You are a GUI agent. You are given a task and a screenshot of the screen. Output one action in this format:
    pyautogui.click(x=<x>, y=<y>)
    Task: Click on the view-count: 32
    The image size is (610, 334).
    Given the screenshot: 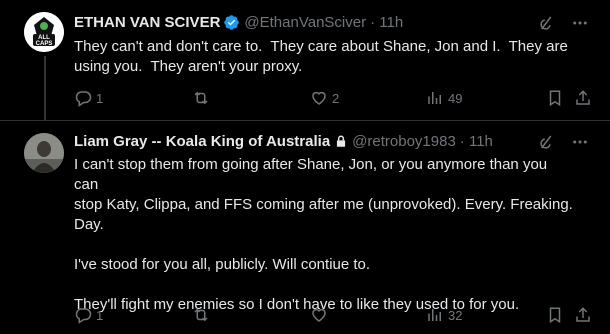 What is the action you would take?
    pyautogui.click(x=455, y=315)
    